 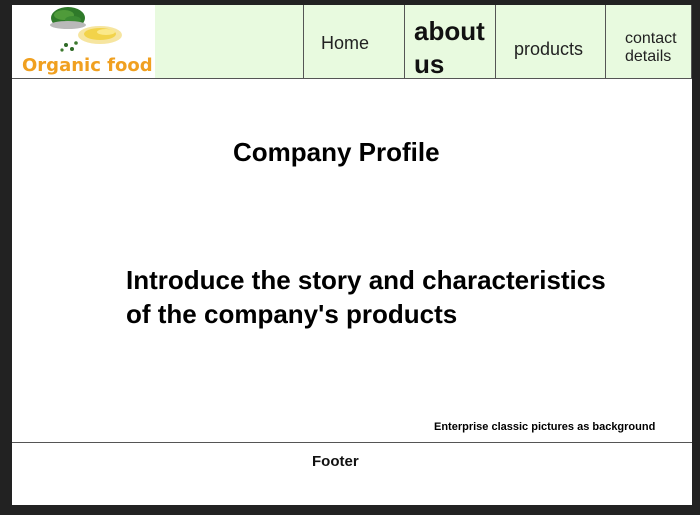 I want to click on nav-item-about-us-label: about us, so click(x=449, y=47).